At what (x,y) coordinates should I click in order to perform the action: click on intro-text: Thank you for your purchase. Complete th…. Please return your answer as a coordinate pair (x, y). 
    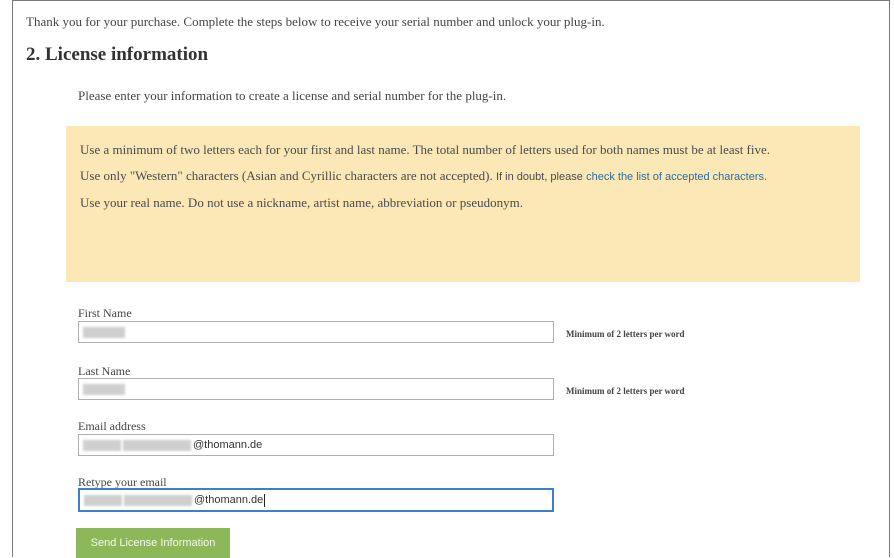
    Looking at the image, I should click on (315, 21).